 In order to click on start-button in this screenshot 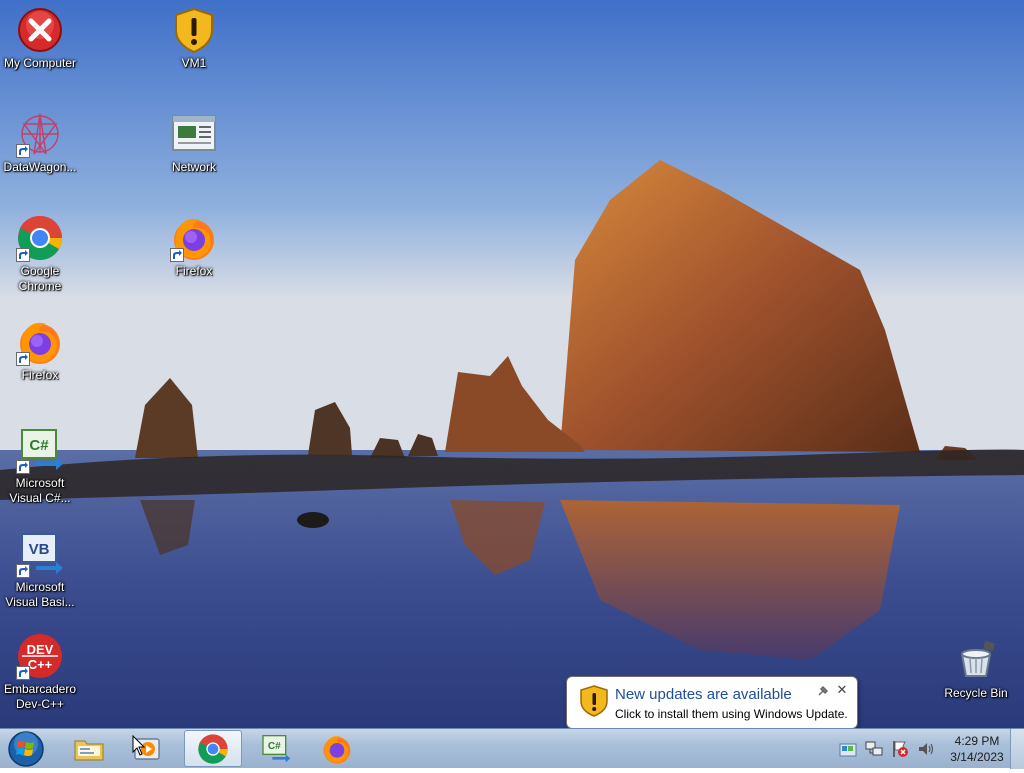, I will do `click(26, 749)`.